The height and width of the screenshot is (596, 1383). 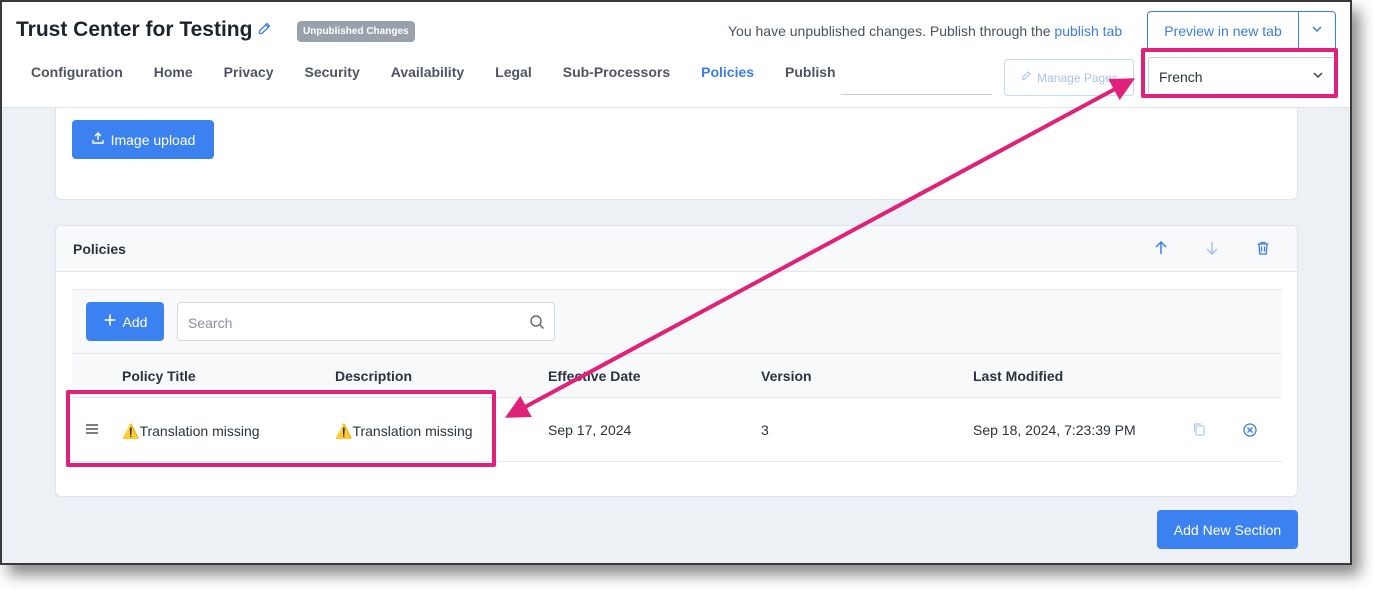 I want to click on publish-tab-link: publish tab, so click(x=1088, y=31).